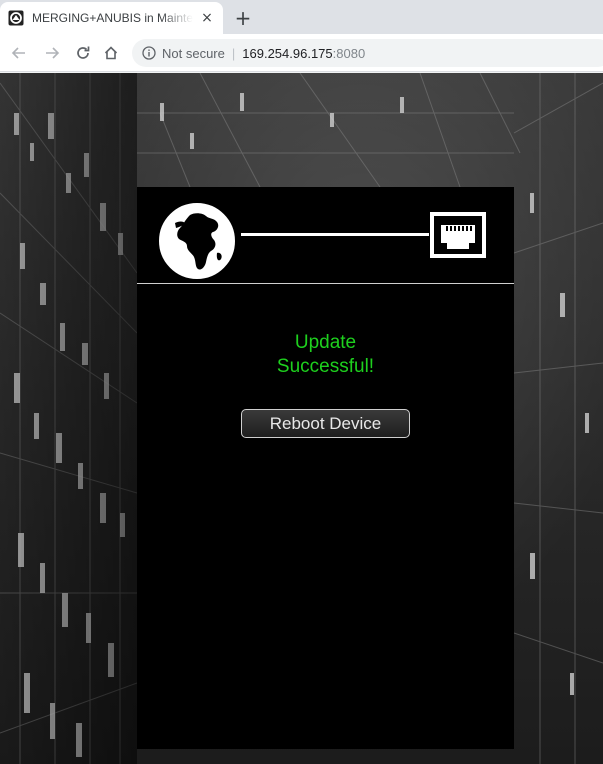  Describe the element at coordinates (335, 234) in the screenshot. I see `connection-line` at that location.